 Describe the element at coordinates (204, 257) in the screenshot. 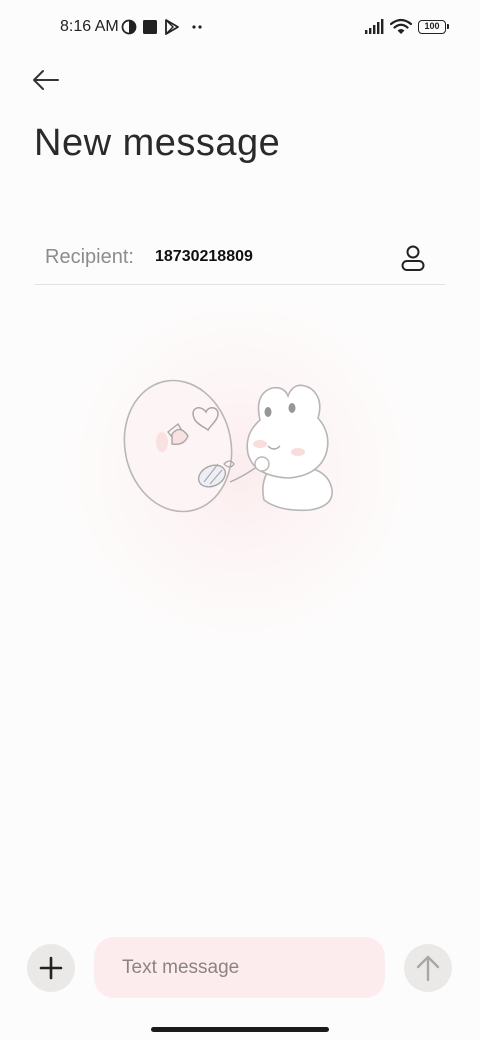

I see `recipient-value: 18730218809` at that location.